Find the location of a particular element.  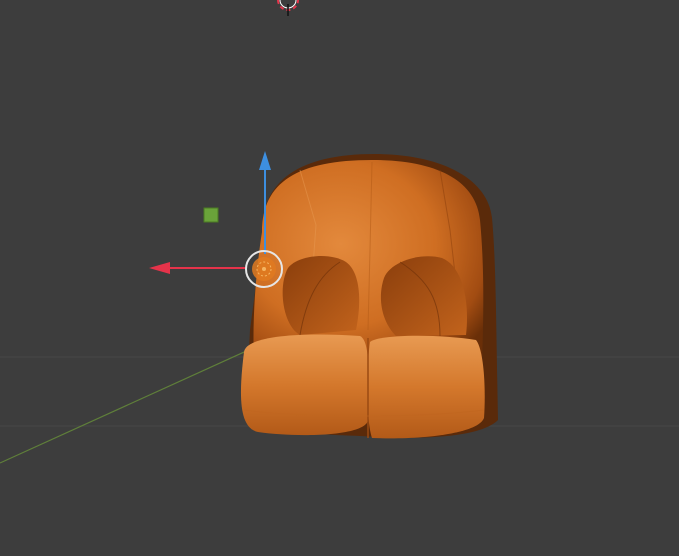

left-eye-socket is located at coordinates (321, 295).